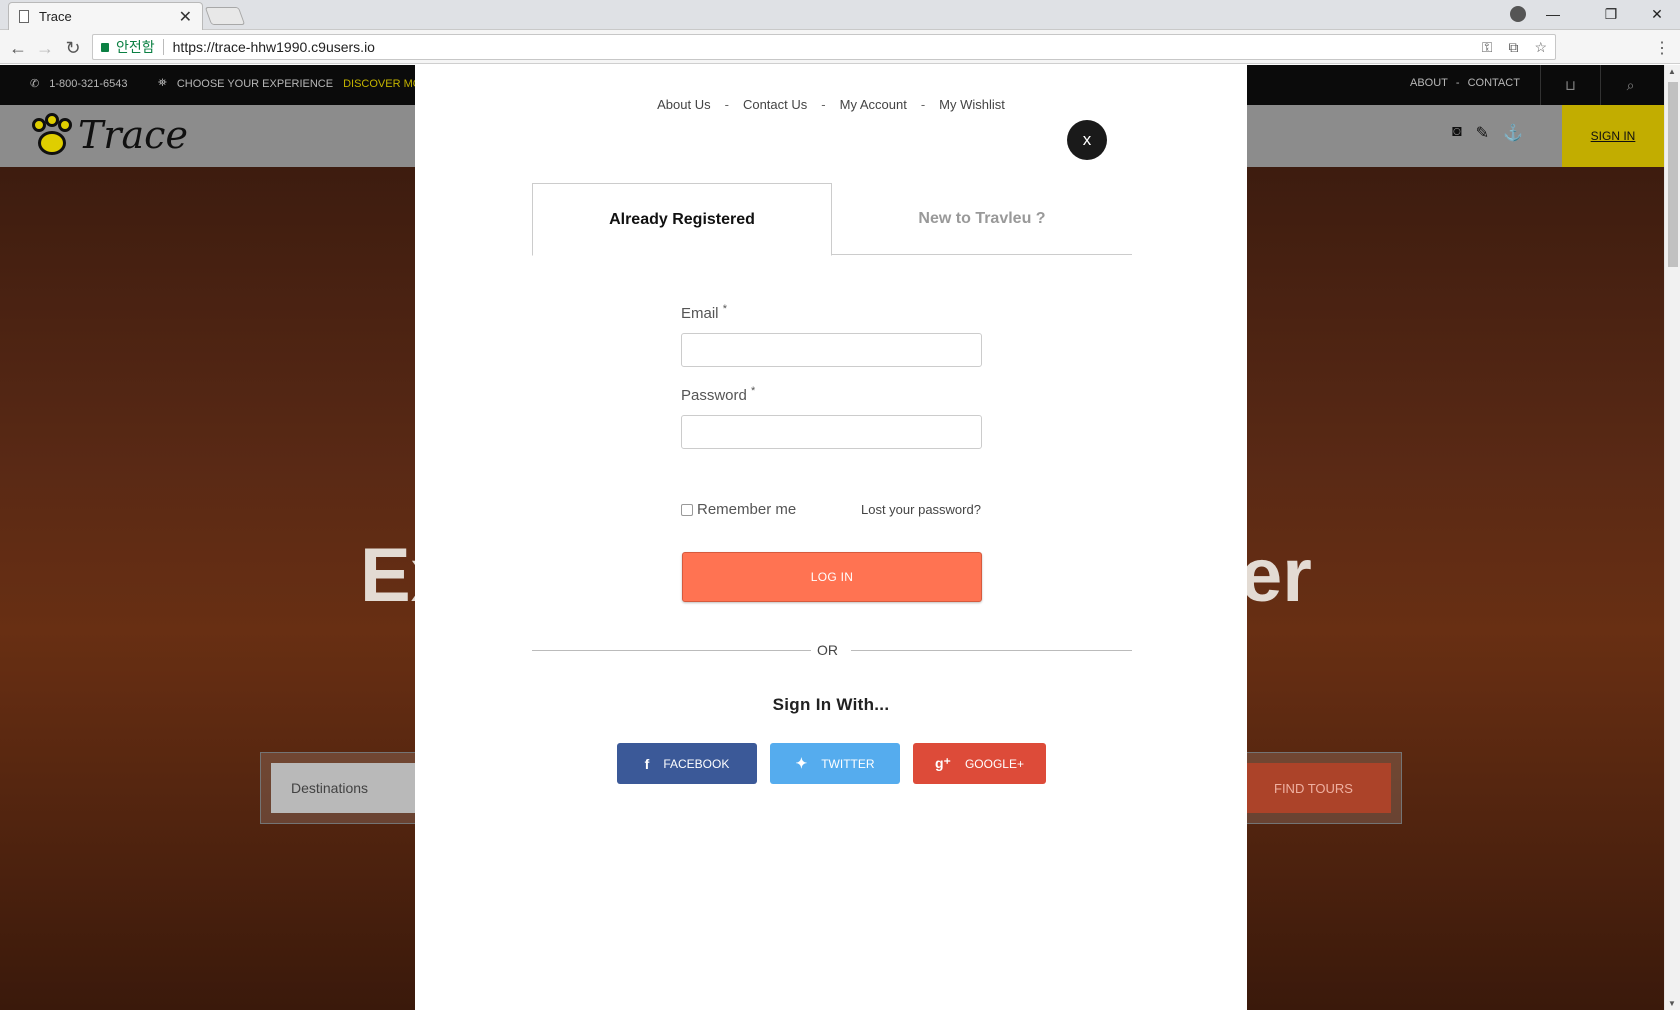 This screenshot has height=1010, width=1680. What do you see at coordinates (700, 313) in the screenshot?
I see `email-label-text: Email` at bounding box center [700, 313].